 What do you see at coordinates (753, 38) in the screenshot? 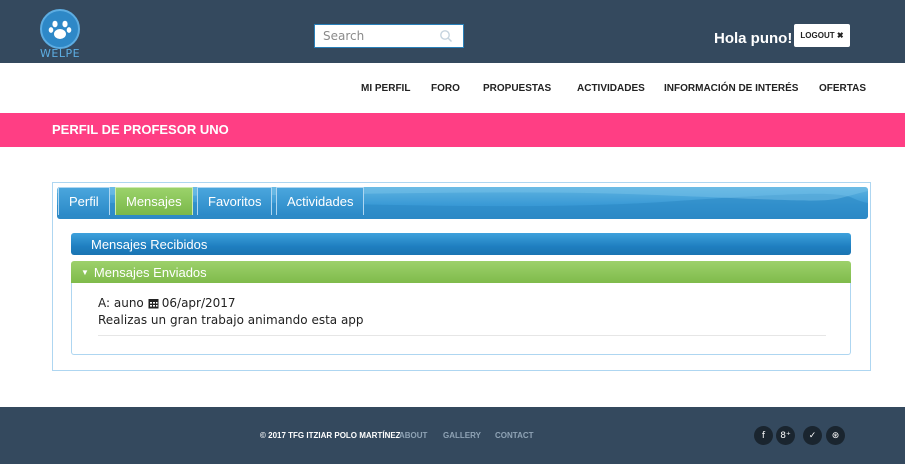
I see `user-greeting: Hola puno!` at bounding box center [753, 38].